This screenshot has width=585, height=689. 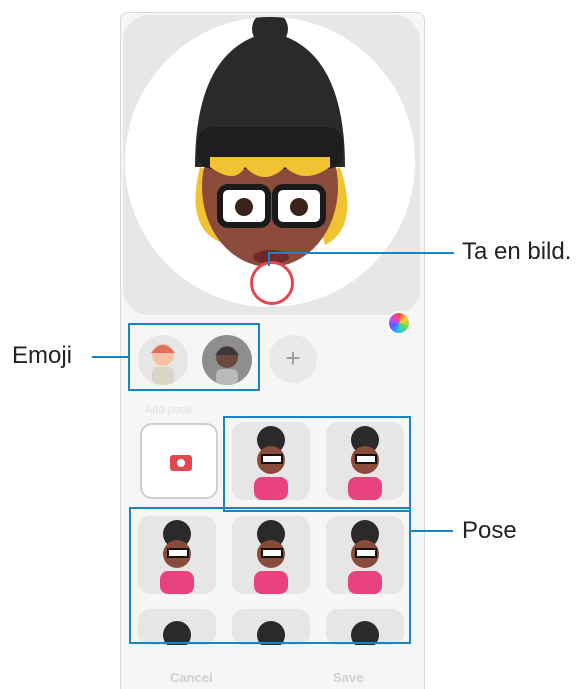 I want to click on pose-callout-label: Pose, so click(x=489, y=530).